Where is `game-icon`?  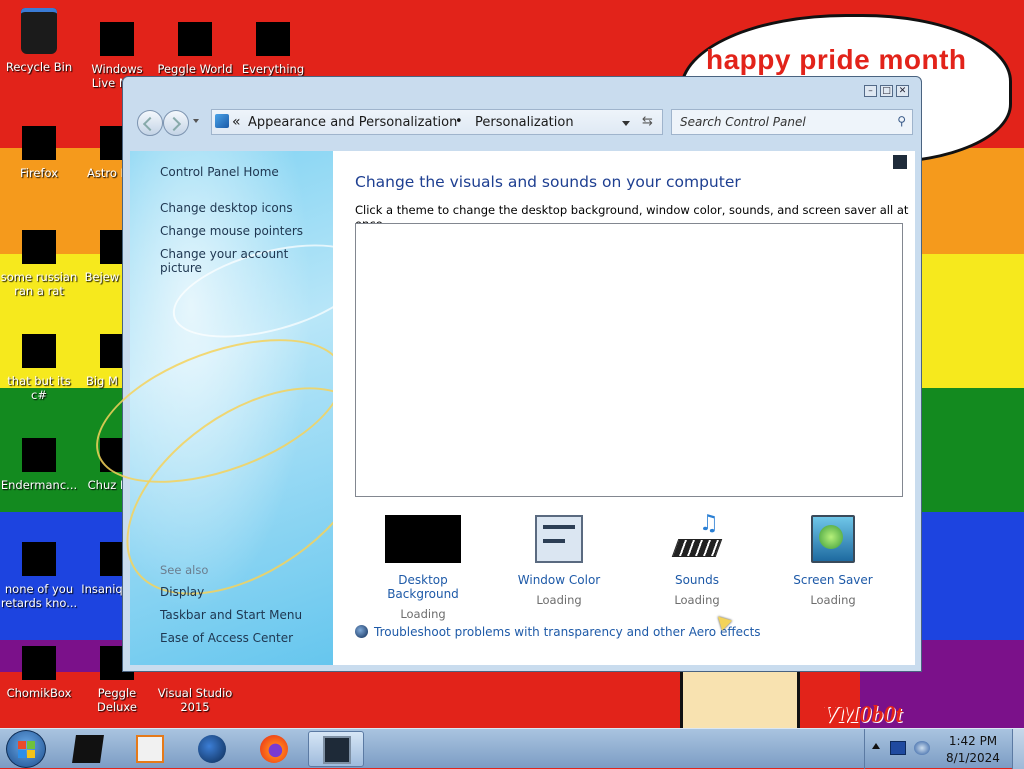 game-icon is located at coordinates (195, 39).